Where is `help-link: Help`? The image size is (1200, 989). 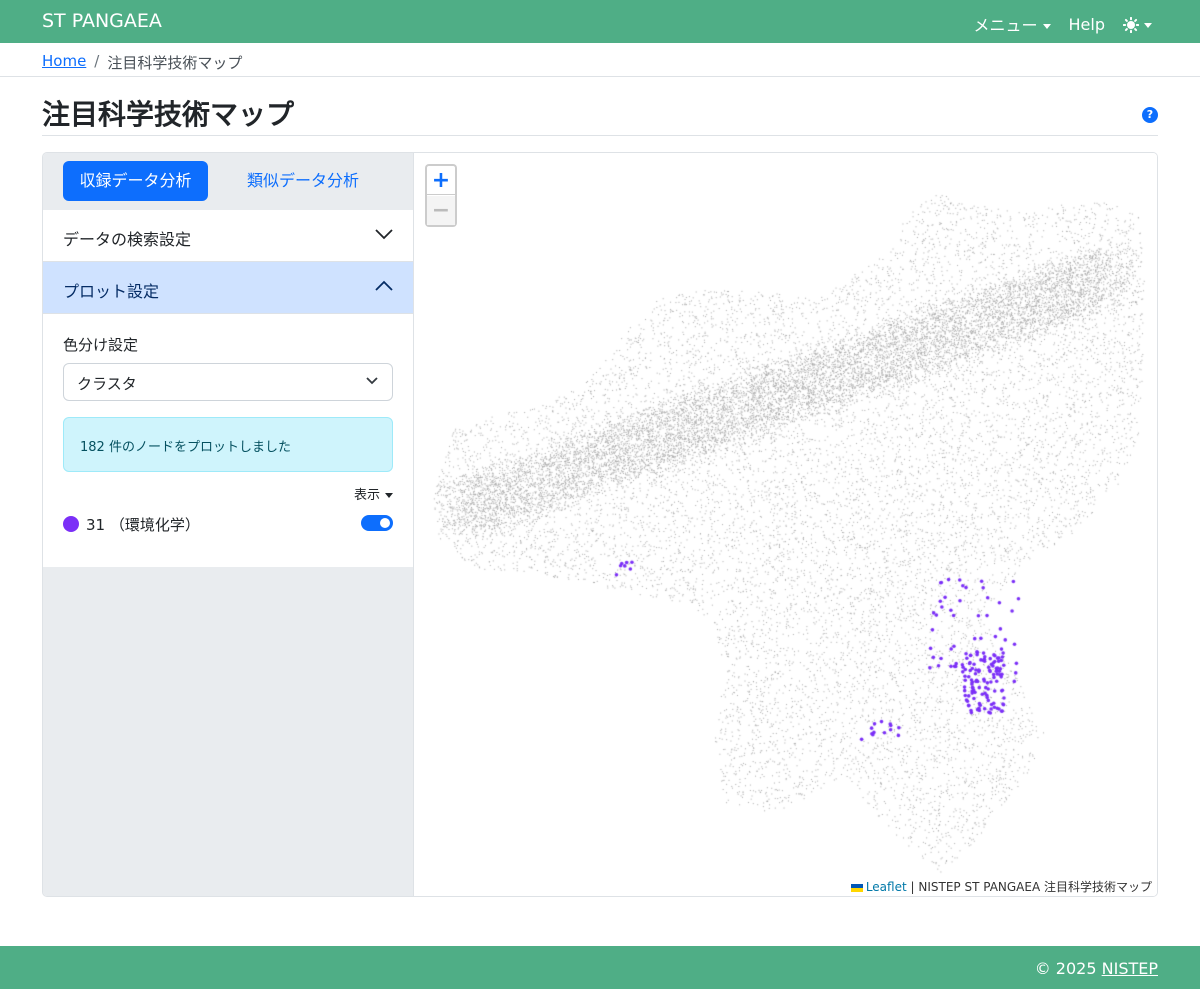
help-link: Help is located at coordinates (1087, 24).